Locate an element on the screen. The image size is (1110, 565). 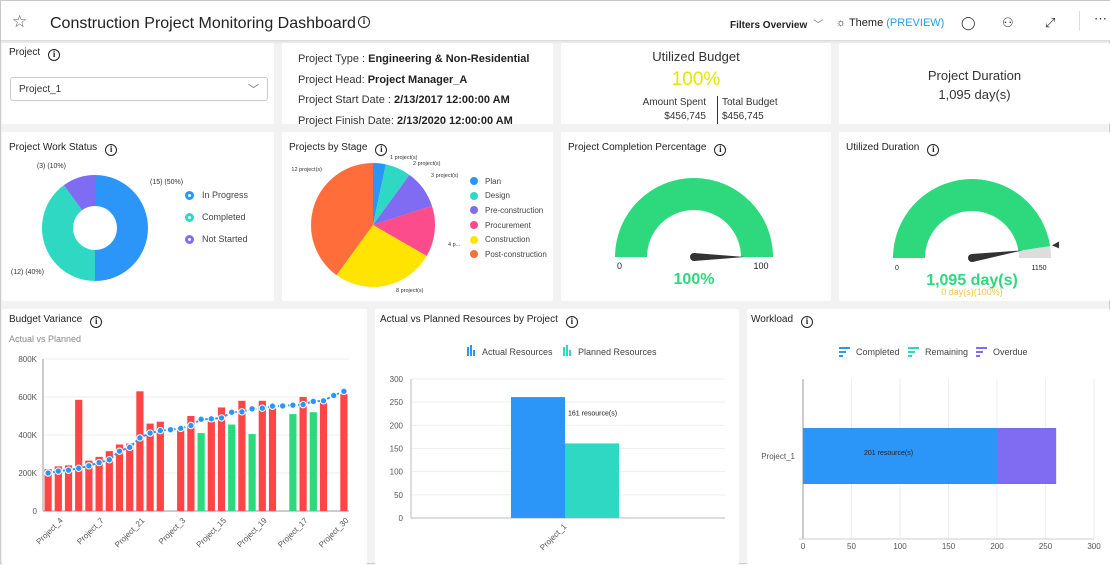
x-tick-label: 100 is located at coordinates (900, 546).